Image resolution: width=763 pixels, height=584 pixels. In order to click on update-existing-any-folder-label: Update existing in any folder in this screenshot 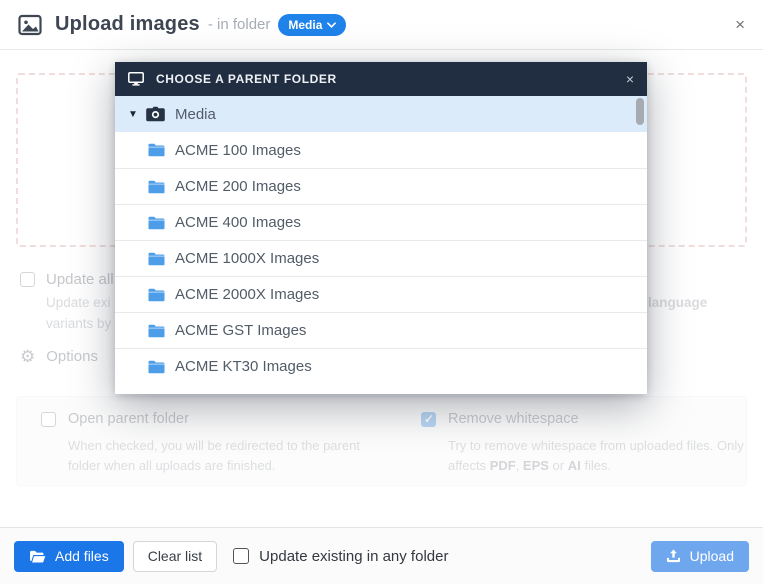, I will do `click(354, 556)`.